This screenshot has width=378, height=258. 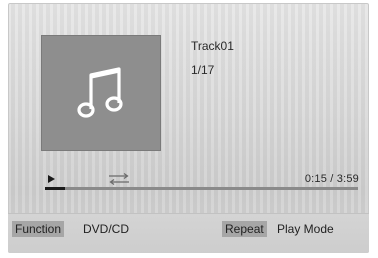 I want to click on repeat-key-label: Repeat, so click(x=244, y=229).